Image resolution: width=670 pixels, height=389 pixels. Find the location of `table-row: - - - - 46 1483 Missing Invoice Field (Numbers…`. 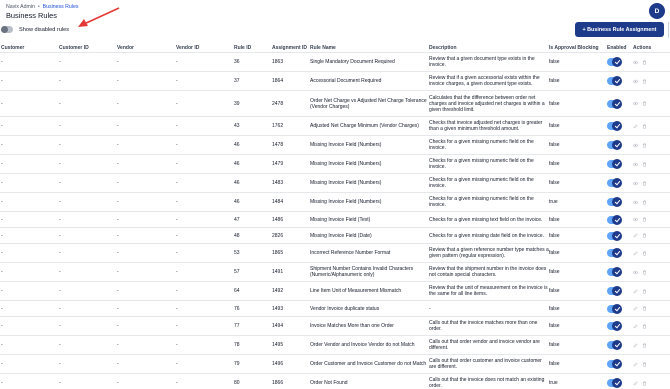

table-row: - - - - 46 1483 Missing Invoice Field (Numbers… is located at coordinates (335, 183).